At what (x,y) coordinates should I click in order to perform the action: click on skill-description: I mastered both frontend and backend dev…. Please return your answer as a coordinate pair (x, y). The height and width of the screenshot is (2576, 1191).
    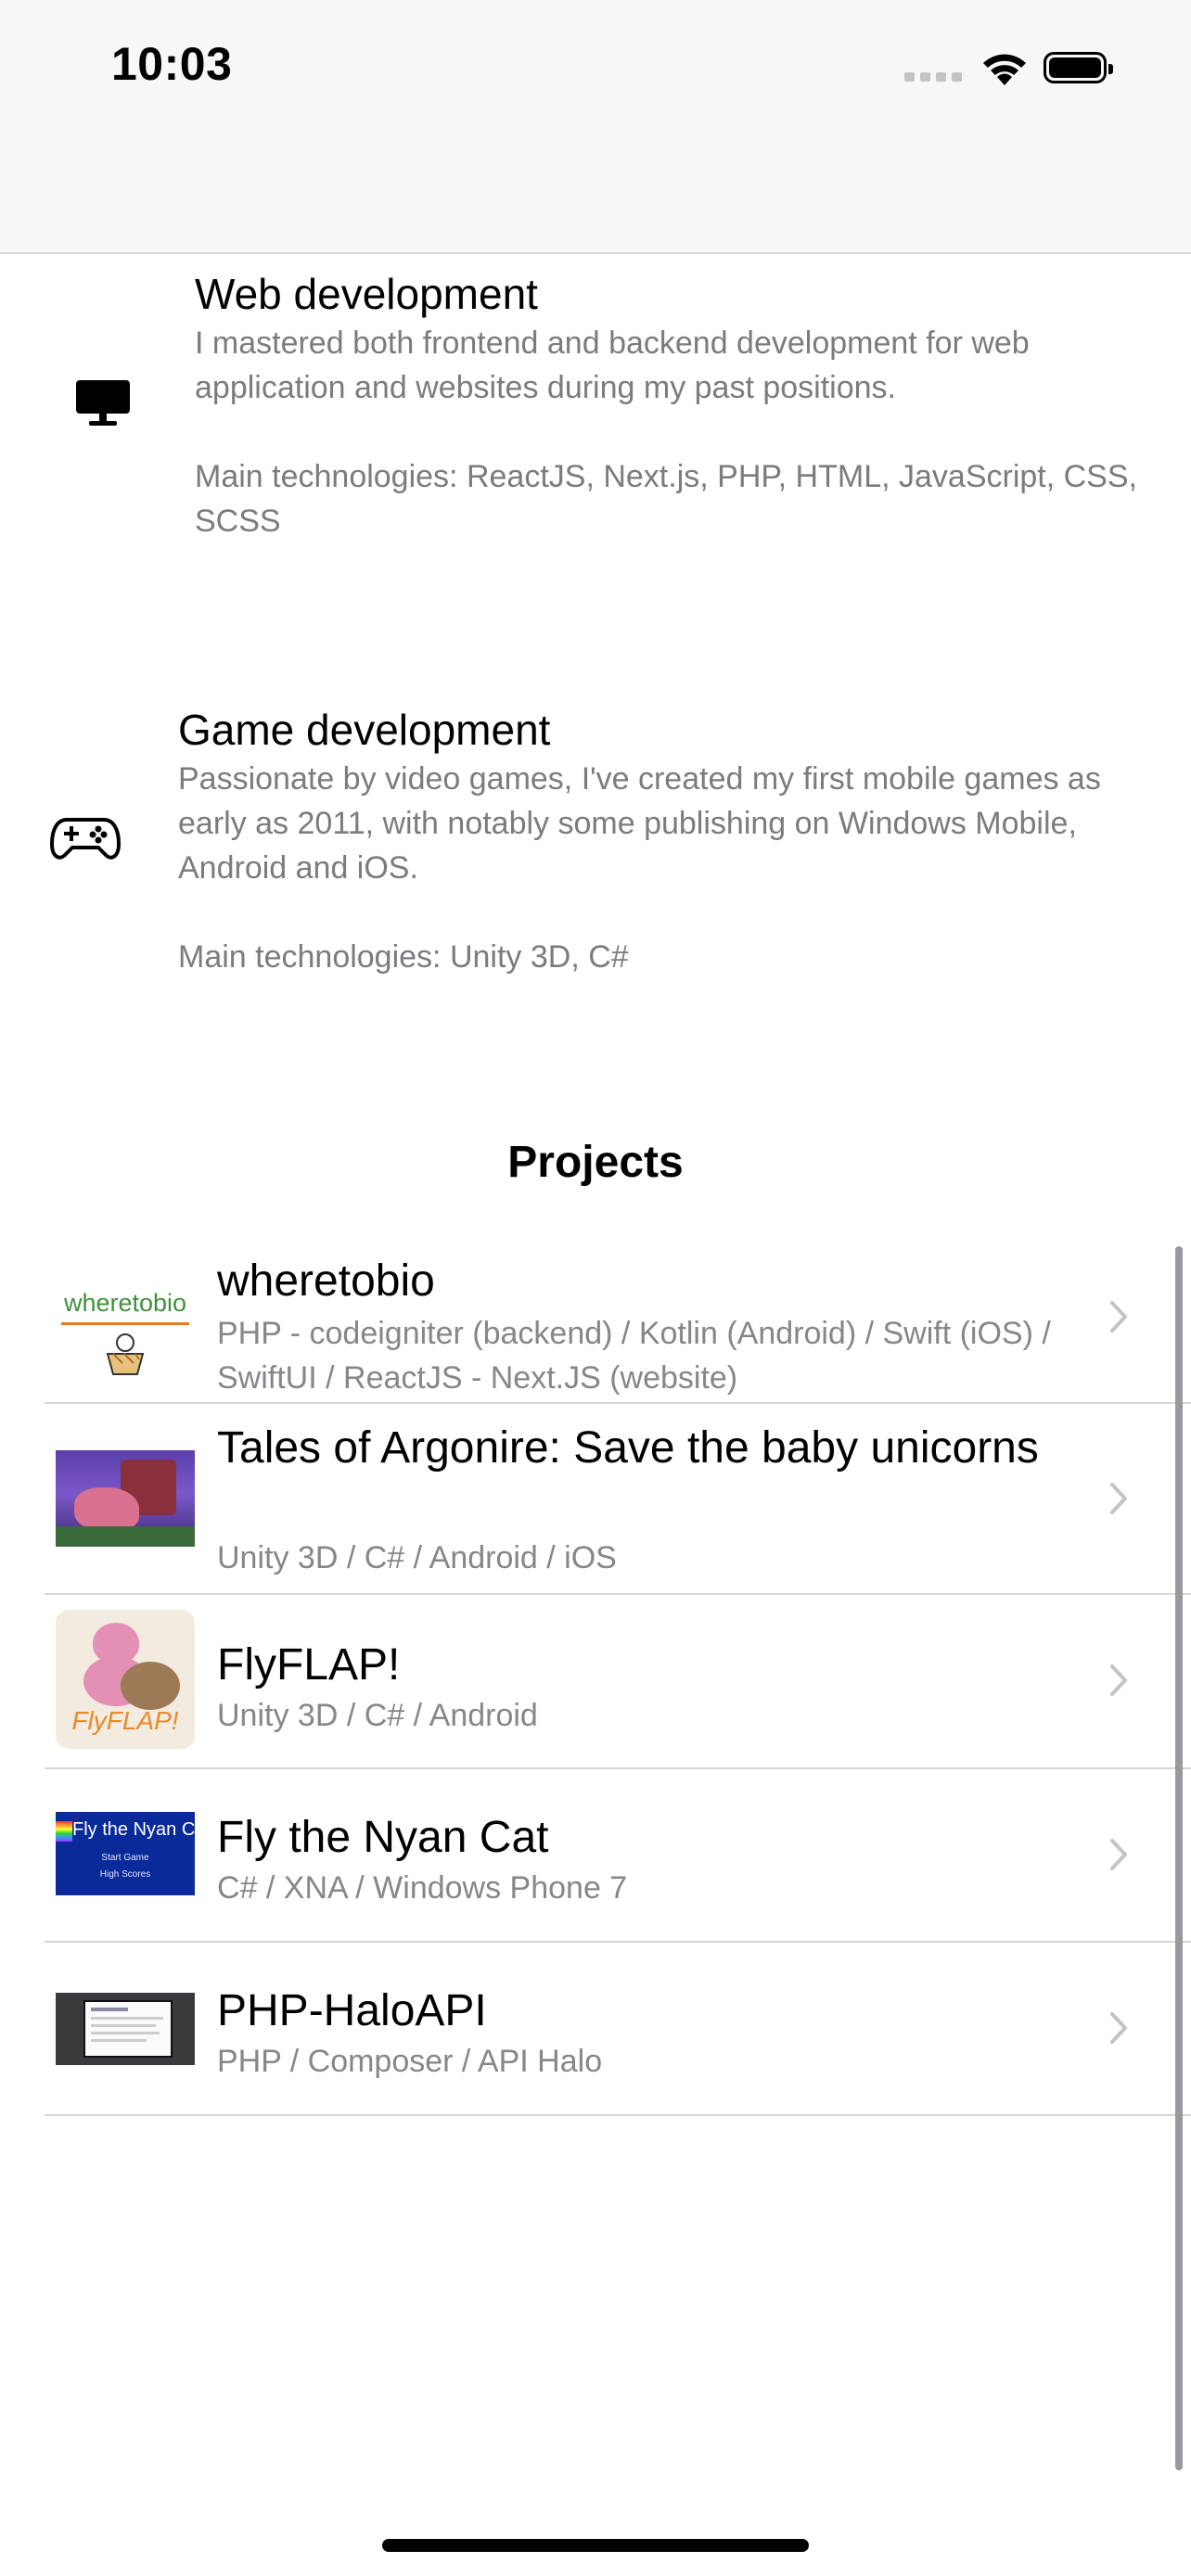
    Looking at the image, I should click on (677, 432).